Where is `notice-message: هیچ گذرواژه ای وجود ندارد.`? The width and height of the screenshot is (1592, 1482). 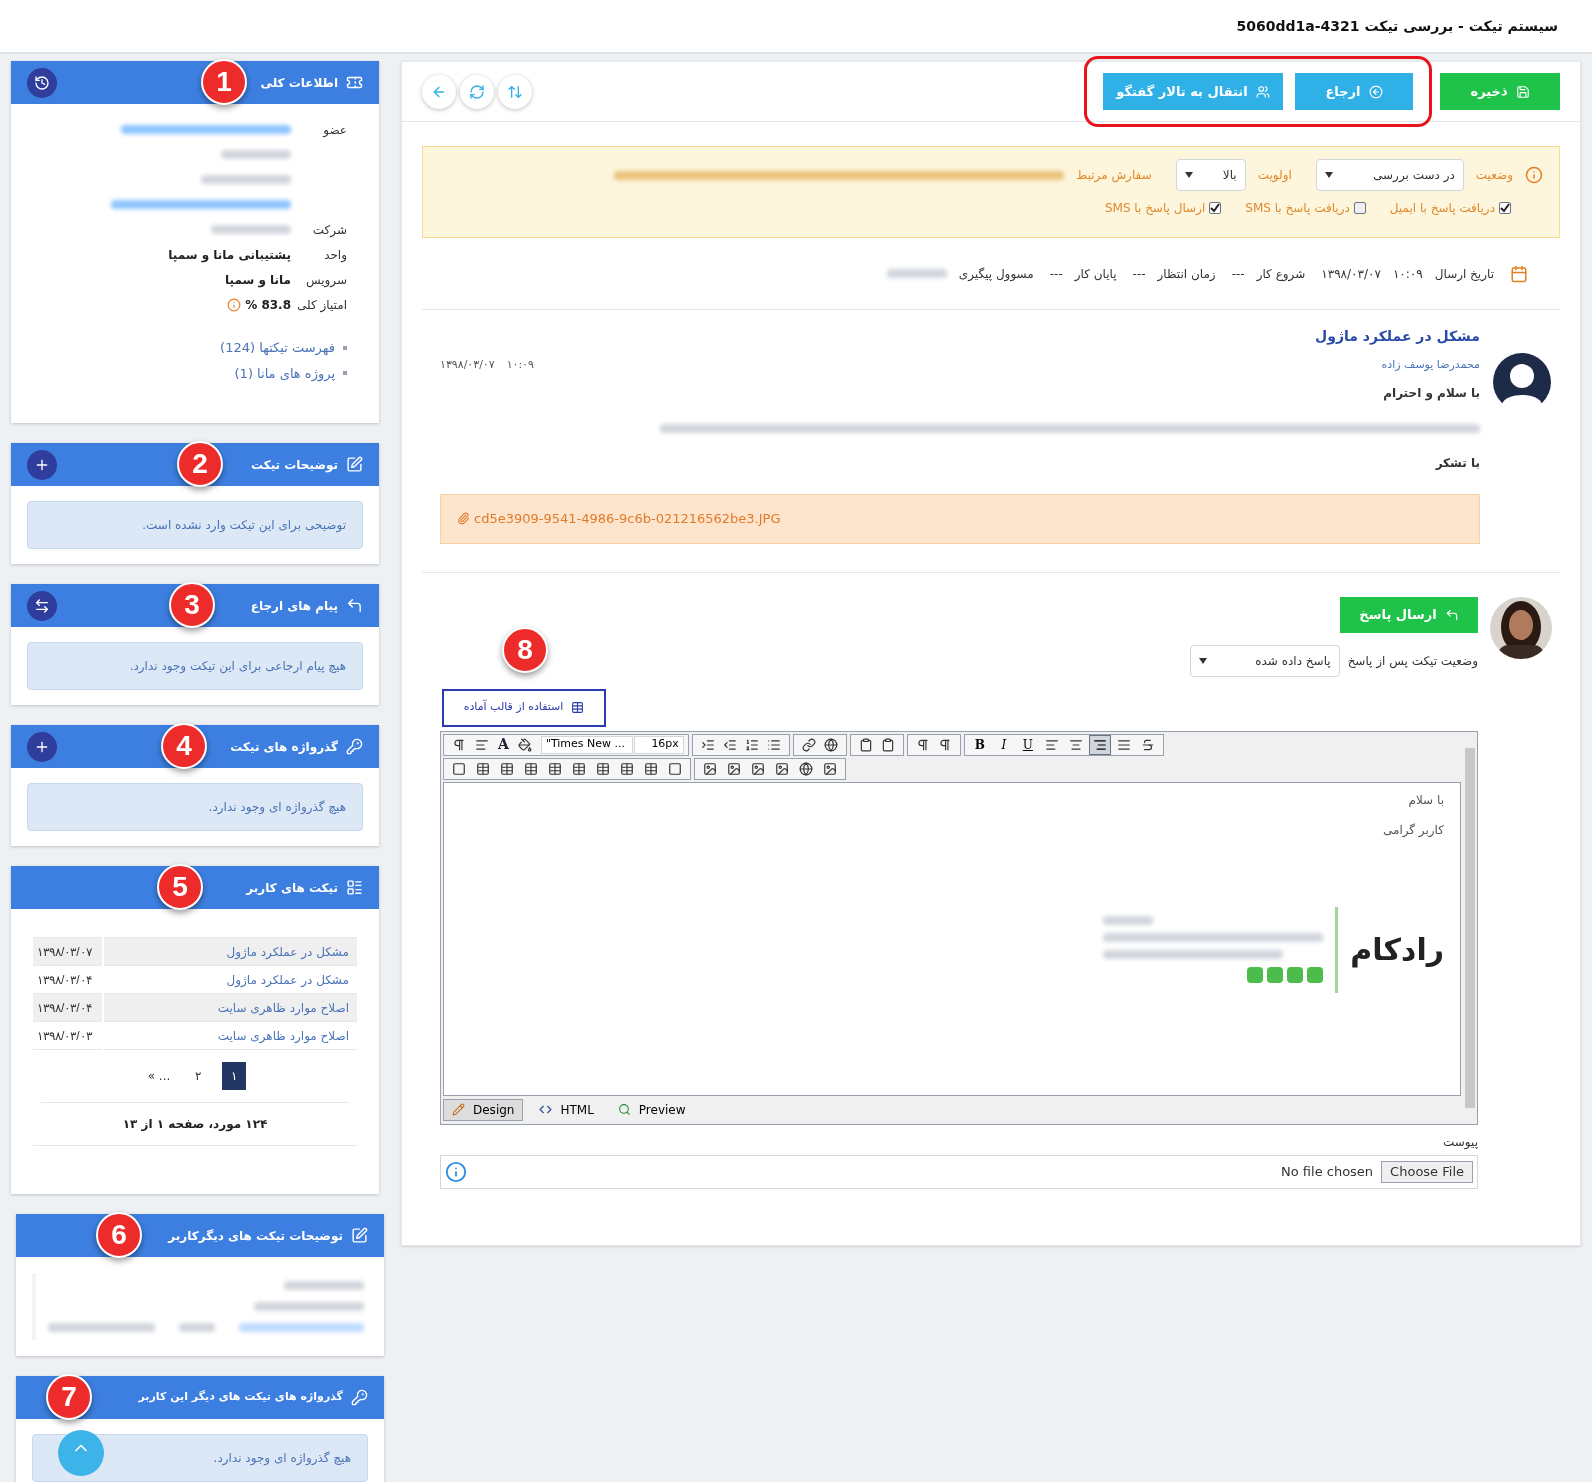 notice-message: هیچ گذرواژه ای وجود ندارد. is located at coordinates (200, 1458).